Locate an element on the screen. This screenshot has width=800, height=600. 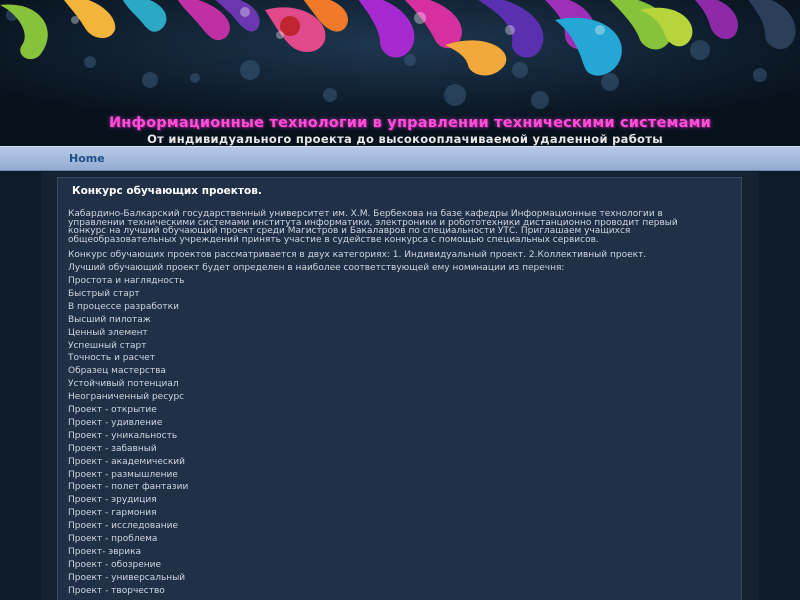
nomination-item: Высший пилотаж is located at coordinates (109, 319).